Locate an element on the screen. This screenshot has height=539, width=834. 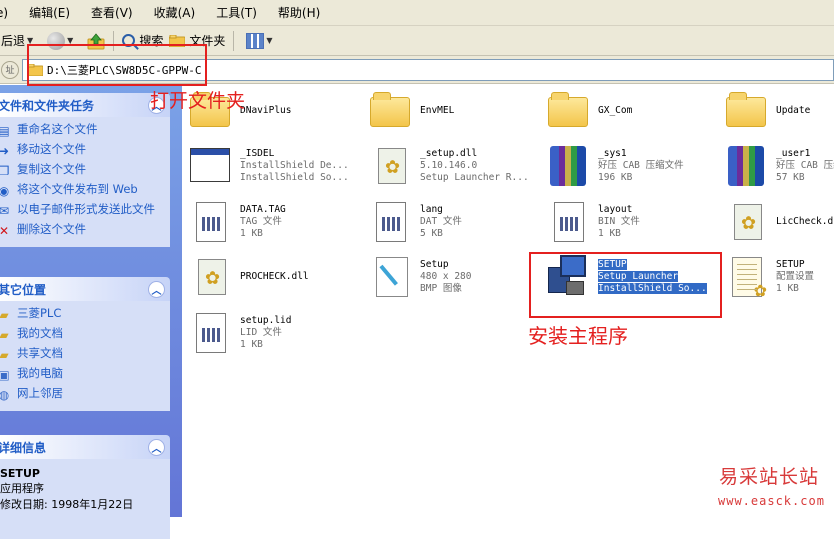
file-item-data-tag: DATA.TAG TAG 文件 1 KB is located at coordinates (273, 222).